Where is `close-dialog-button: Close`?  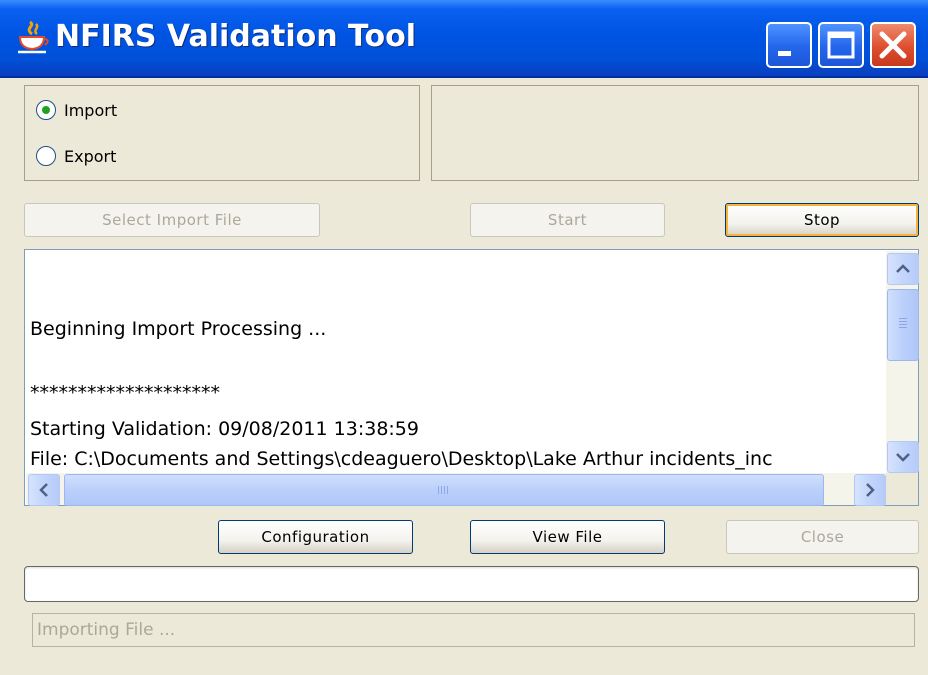
close-dialog-button: Close is located at coordinates (822, 537).